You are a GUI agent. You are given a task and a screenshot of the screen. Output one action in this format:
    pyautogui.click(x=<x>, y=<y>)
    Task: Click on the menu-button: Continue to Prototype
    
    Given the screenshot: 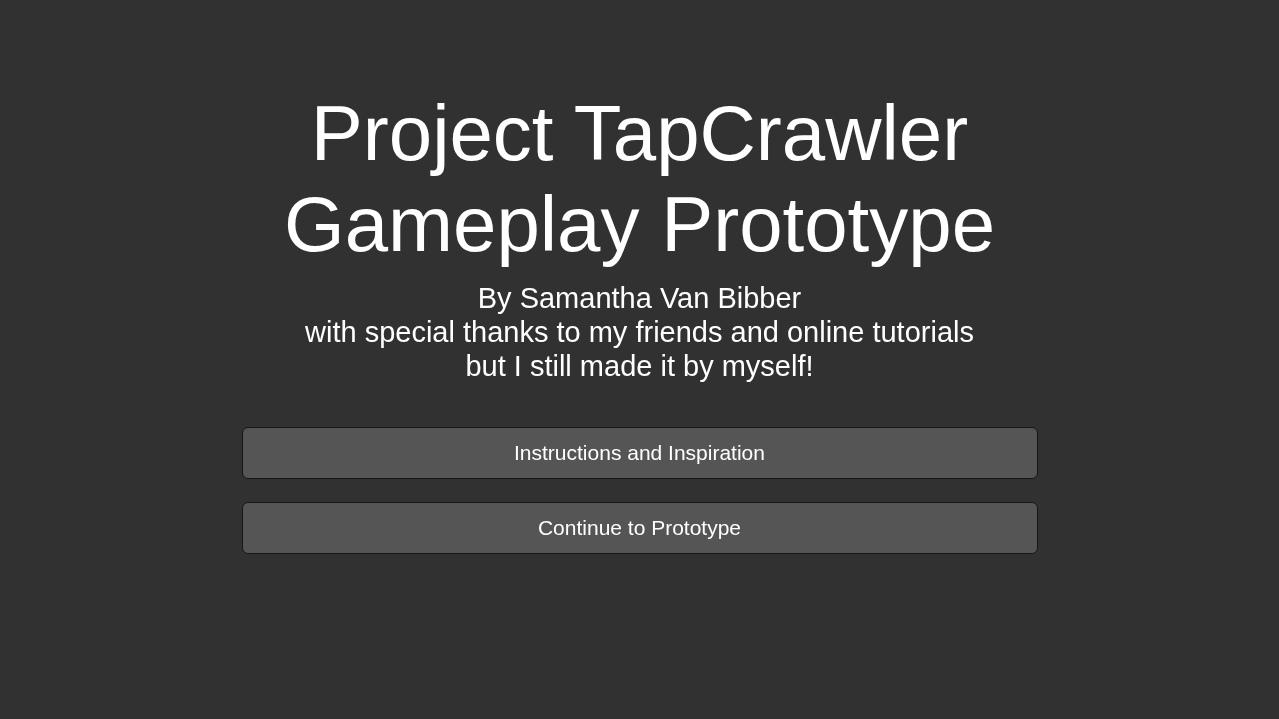 What is the action you would take?
    pyautogui.click(x=639, y=528)
    